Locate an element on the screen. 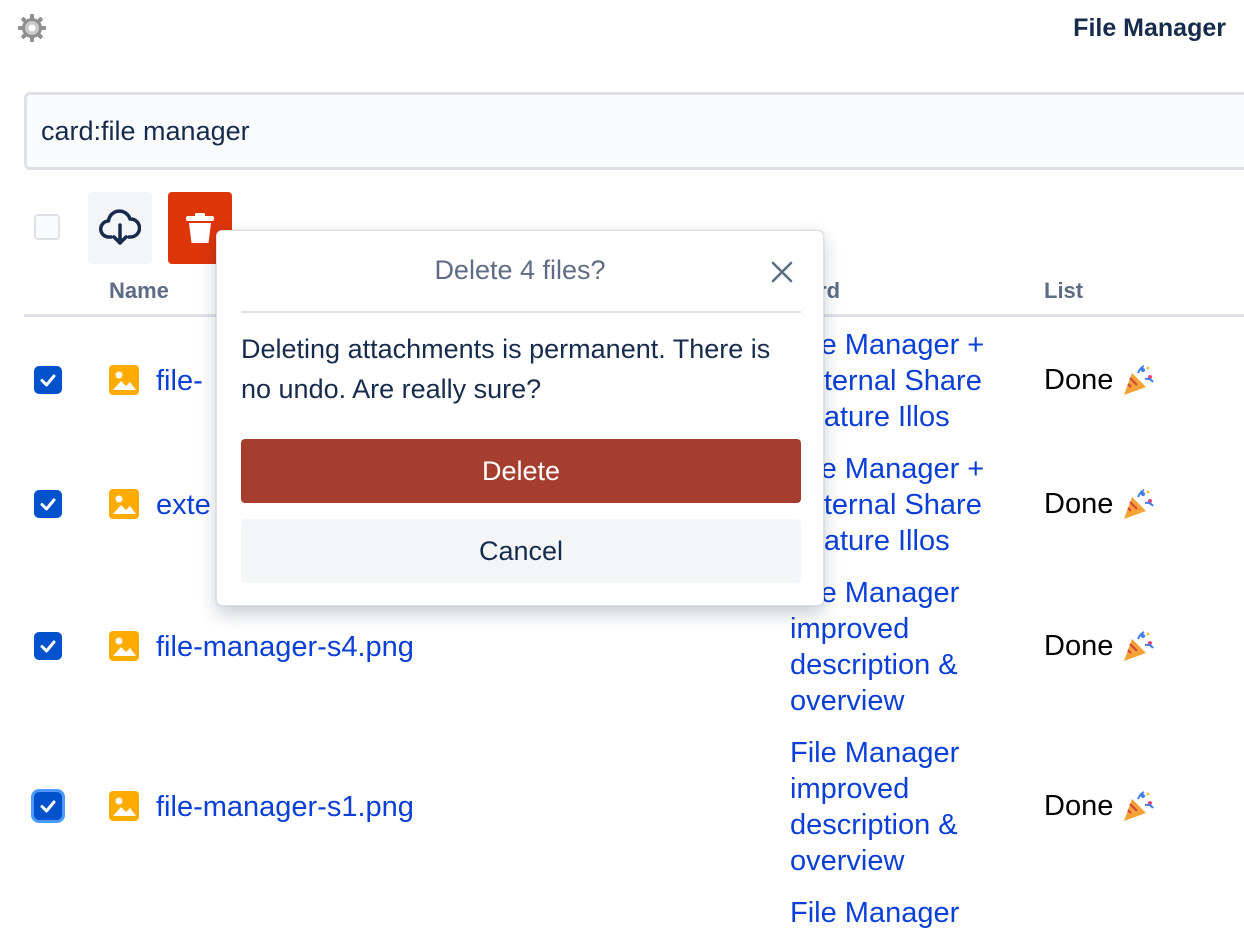 The height and width of the screenshot is (931, 1244). column-header-name: Name is located at coordinates (139, 291).